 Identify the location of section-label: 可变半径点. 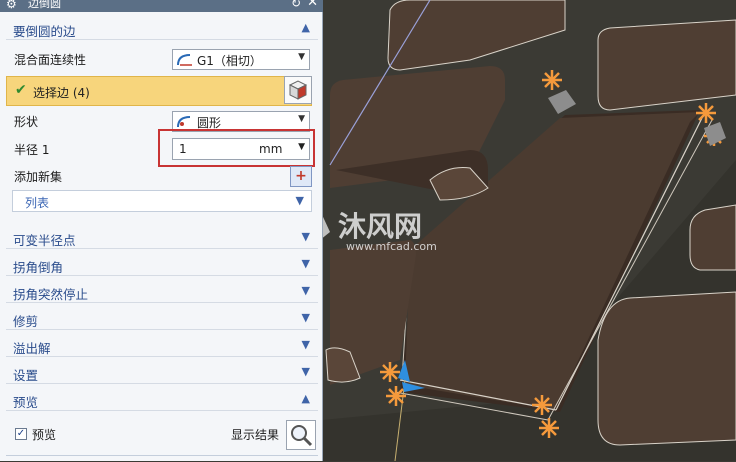
(44, 240).